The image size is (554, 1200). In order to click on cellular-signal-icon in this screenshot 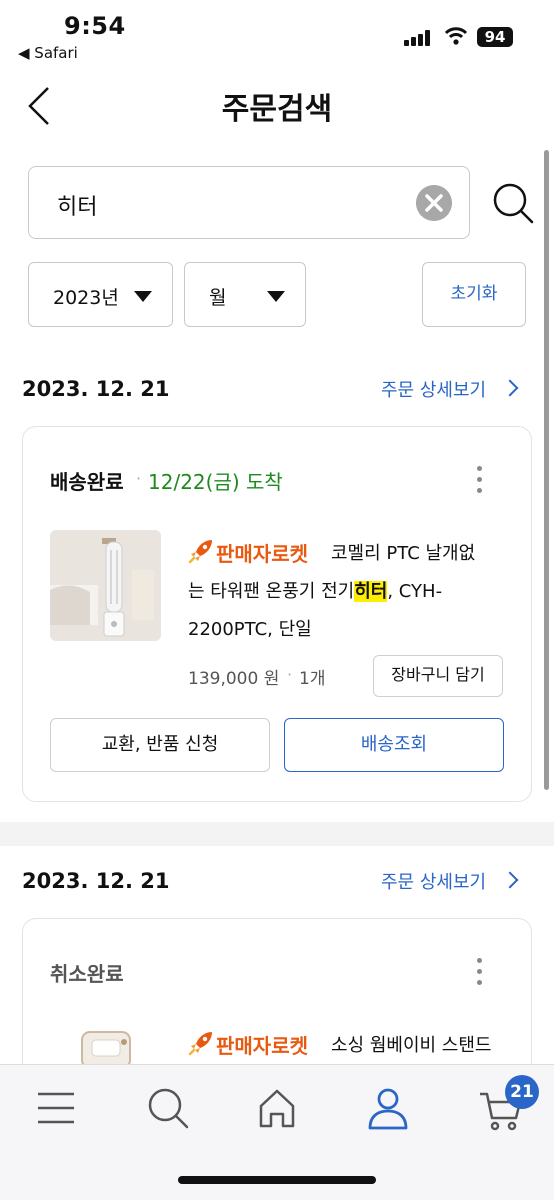, I will do `click(418, 38)`.